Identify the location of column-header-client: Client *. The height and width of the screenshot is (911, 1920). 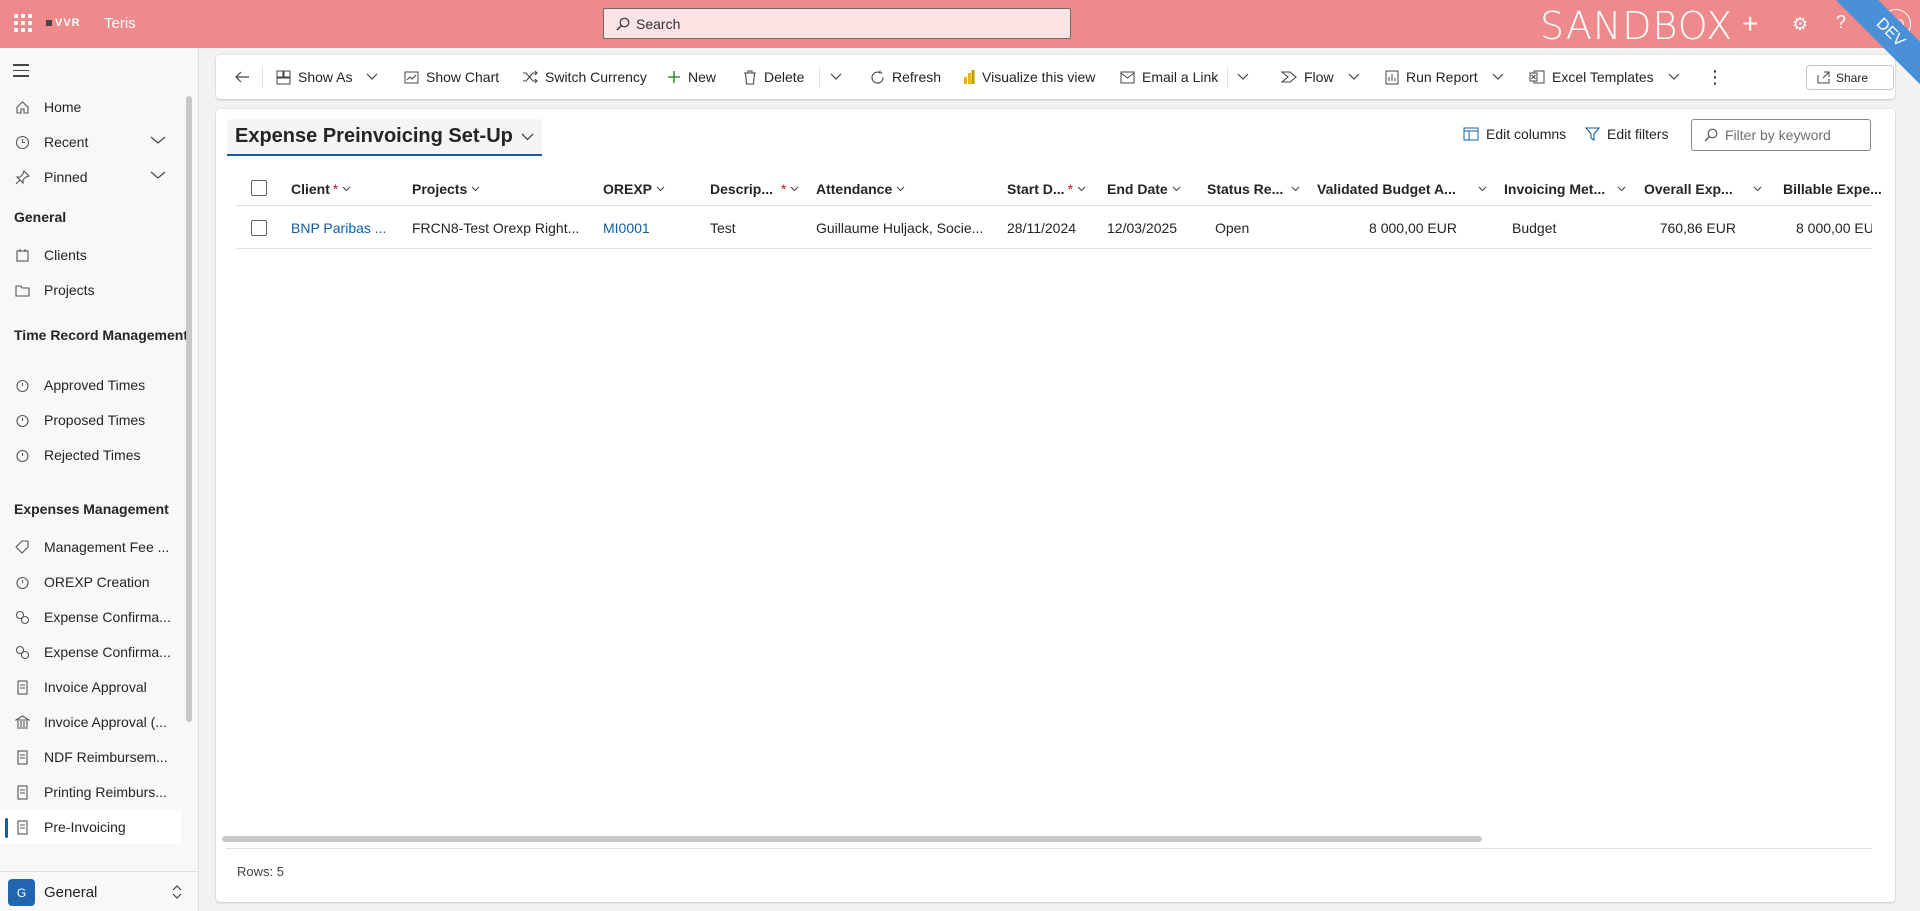
(321, 188).